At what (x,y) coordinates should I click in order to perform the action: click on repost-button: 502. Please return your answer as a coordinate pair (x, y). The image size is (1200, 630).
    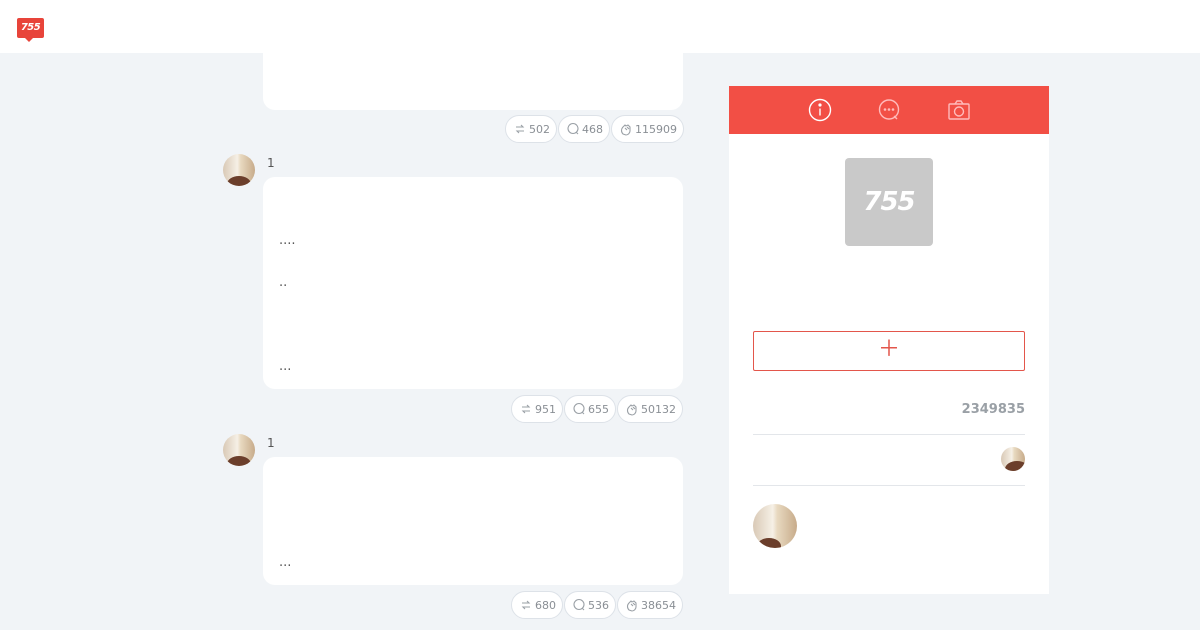
    Looking at the image, I should click on (531, 129).